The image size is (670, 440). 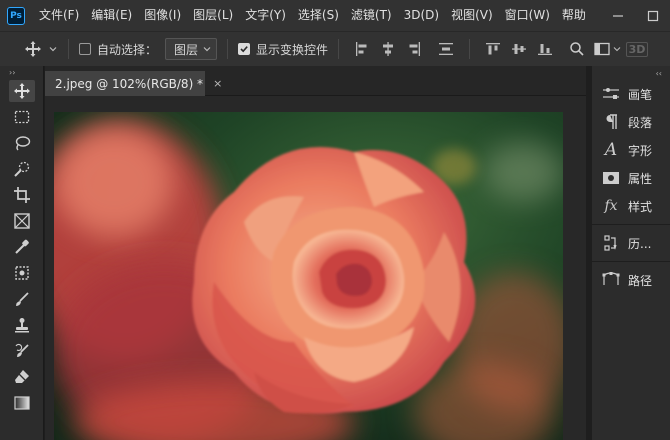 What do you see at coordinates (640, 206) in the screenshot?
I see `panel-label: 样式` at bounding box center [640, 206].